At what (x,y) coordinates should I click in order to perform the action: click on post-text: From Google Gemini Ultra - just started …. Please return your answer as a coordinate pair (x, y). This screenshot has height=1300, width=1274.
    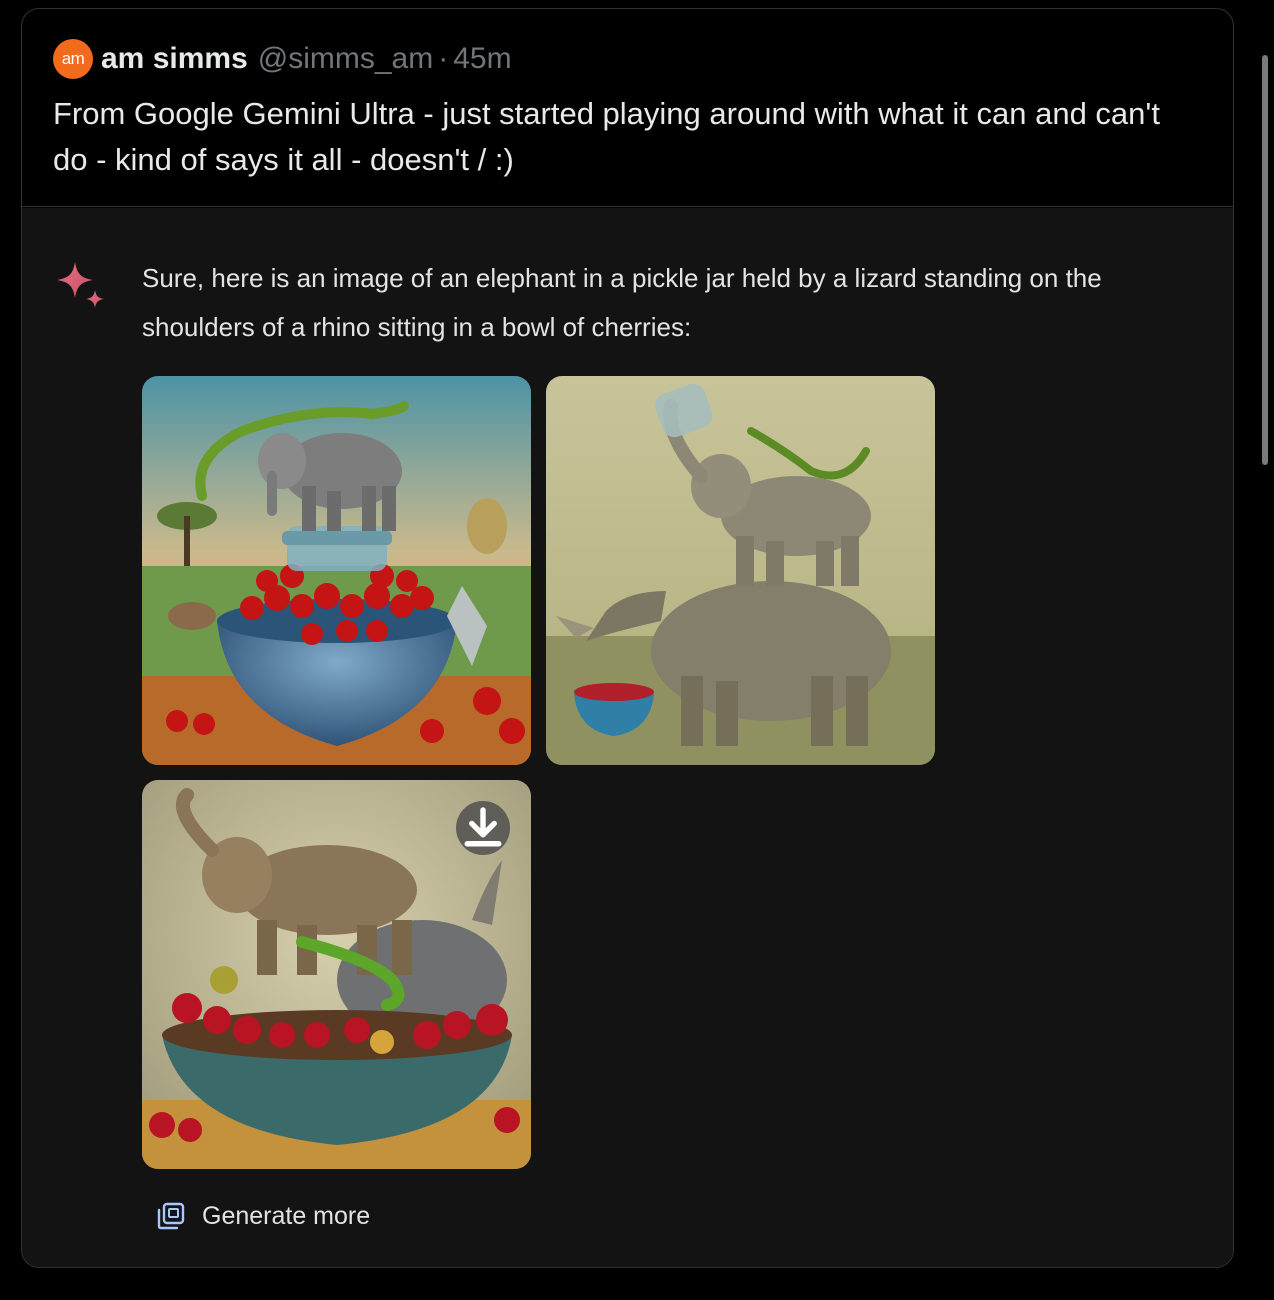
    Looking at the image, I should click on (606, 136).